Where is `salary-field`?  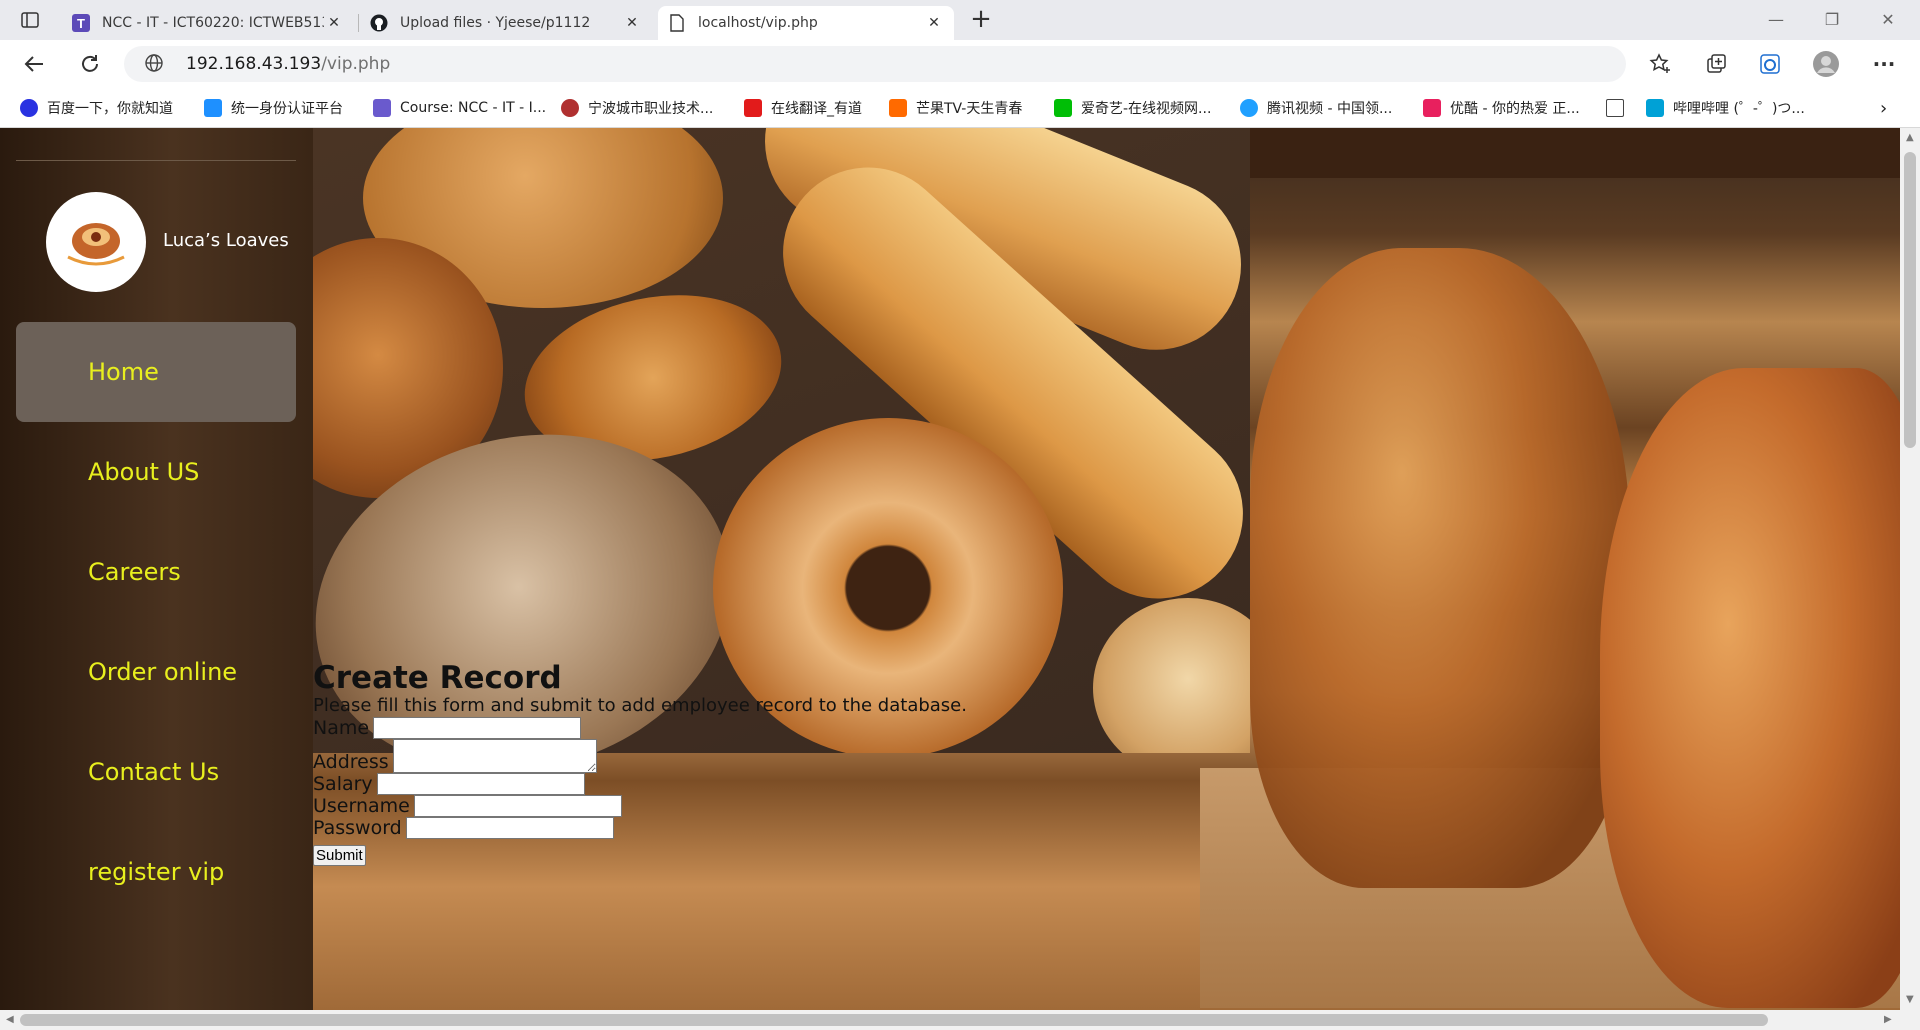
salary-field is located at coordinates (480, 784).